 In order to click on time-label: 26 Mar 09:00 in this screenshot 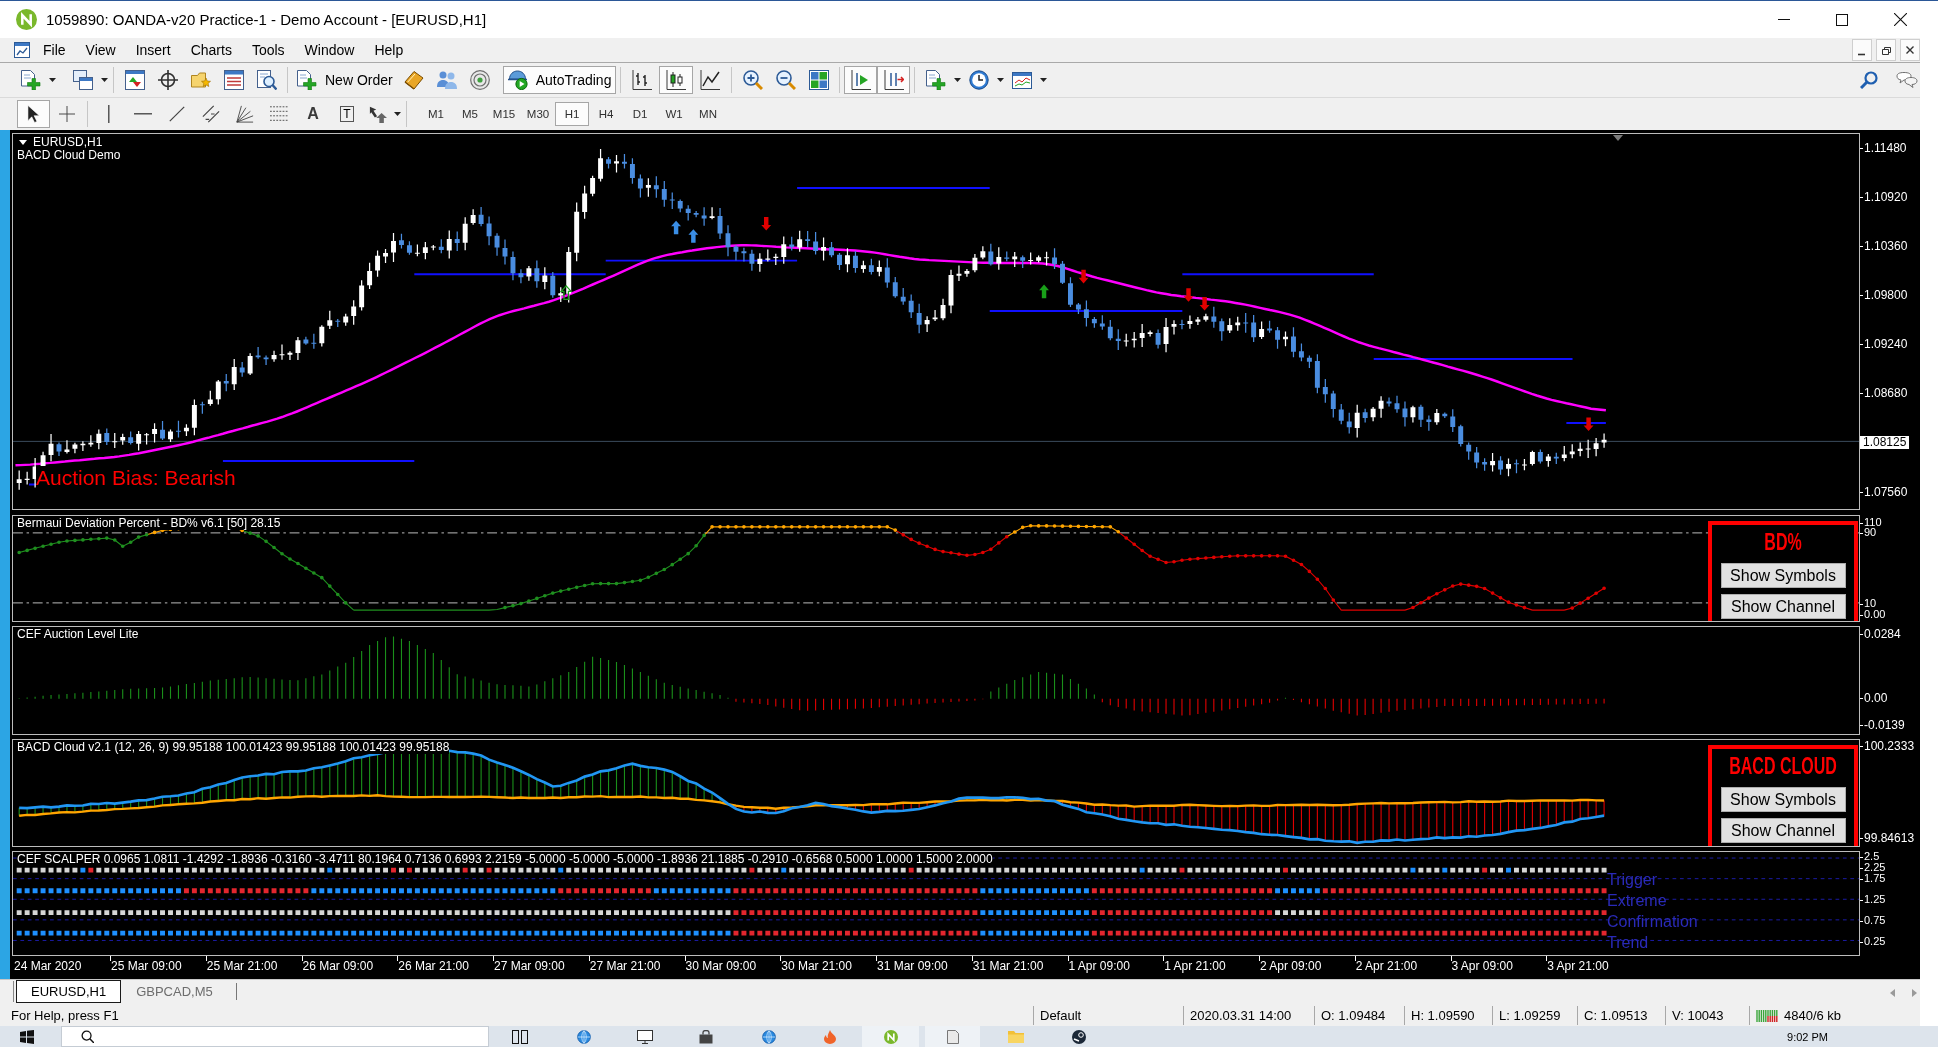, I will do `click(349, 967)`.